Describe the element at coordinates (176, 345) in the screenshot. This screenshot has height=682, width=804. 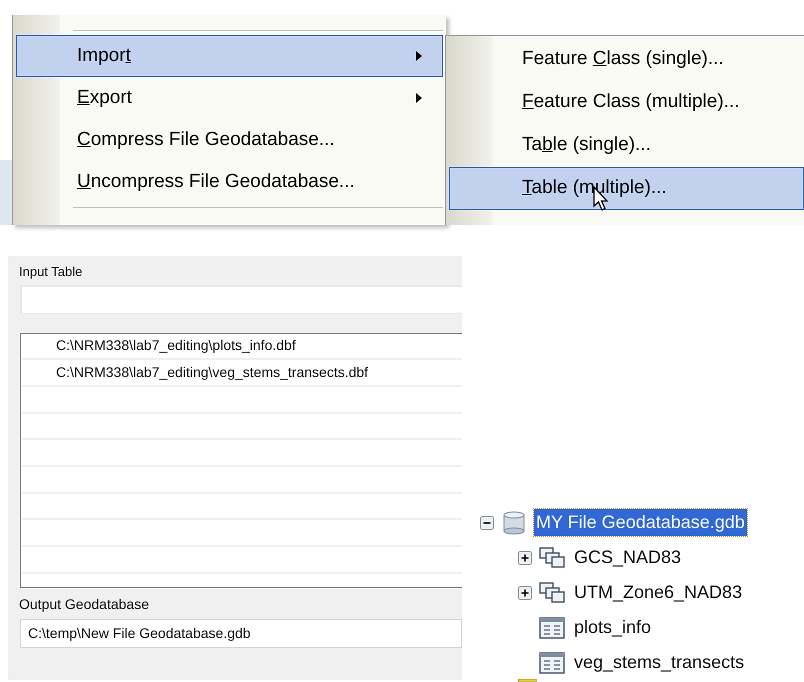
I see `list-row: C:\NRM338\lab7_editing\plots_info.dbf` at that location.